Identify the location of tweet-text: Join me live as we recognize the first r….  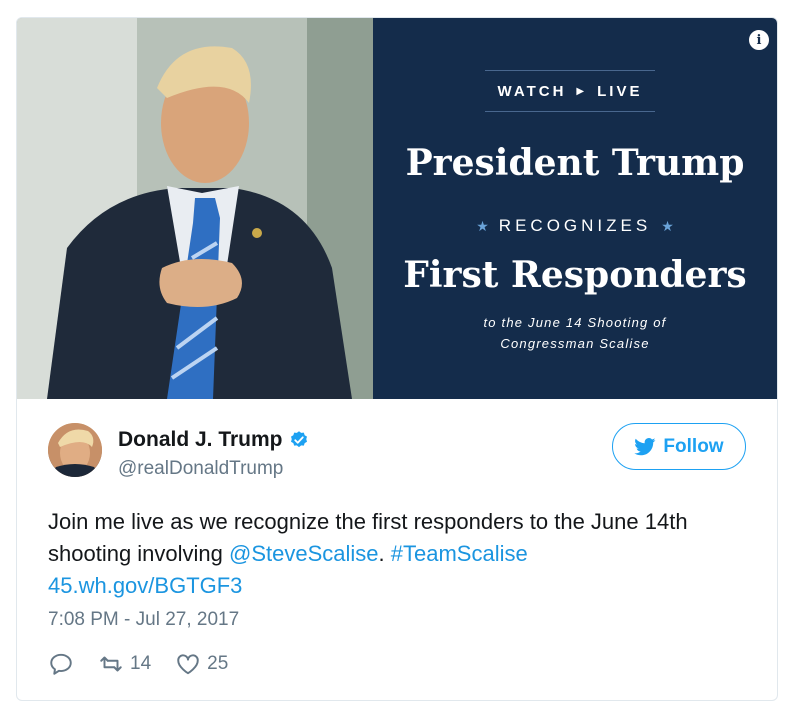
(398, 554).